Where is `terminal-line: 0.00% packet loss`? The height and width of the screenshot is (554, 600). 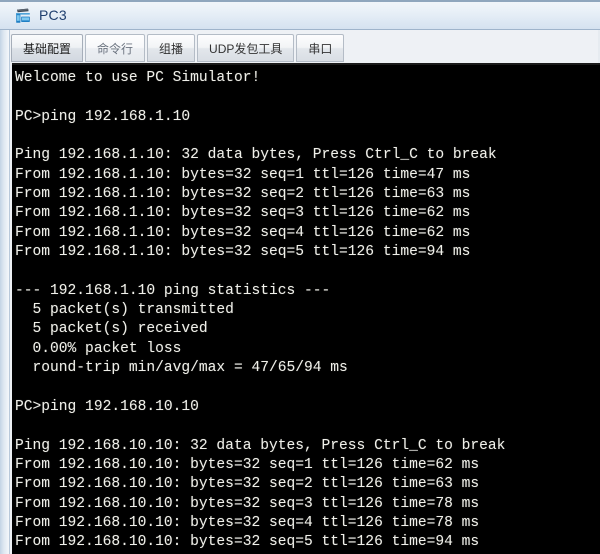 terminal-line: 0.00% packet loss is located at coordinates (98, 348).